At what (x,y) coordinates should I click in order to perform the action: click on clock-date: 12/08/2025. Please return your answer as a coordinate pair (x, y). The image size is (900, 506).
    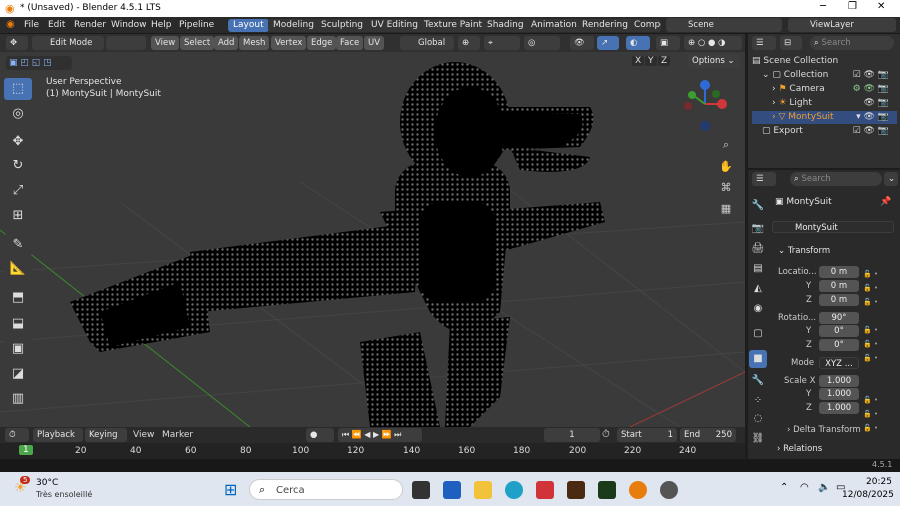
    Looking at the image, I should click on (868, 495).